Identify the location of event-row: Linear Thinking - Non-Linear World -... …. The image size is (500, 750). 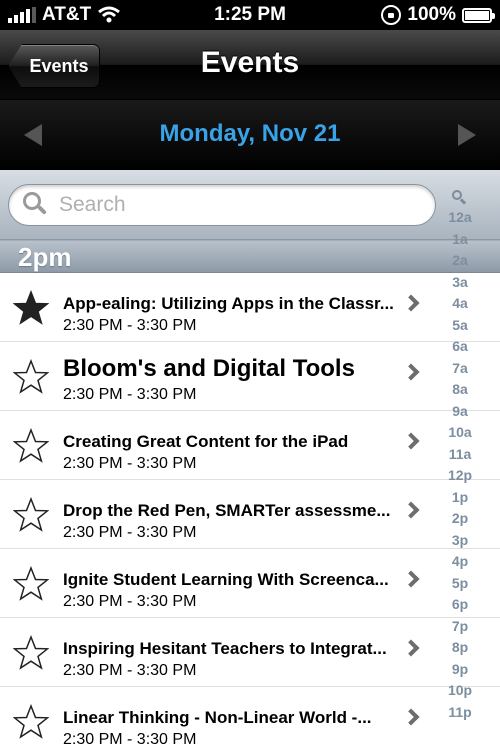
(250, 718).